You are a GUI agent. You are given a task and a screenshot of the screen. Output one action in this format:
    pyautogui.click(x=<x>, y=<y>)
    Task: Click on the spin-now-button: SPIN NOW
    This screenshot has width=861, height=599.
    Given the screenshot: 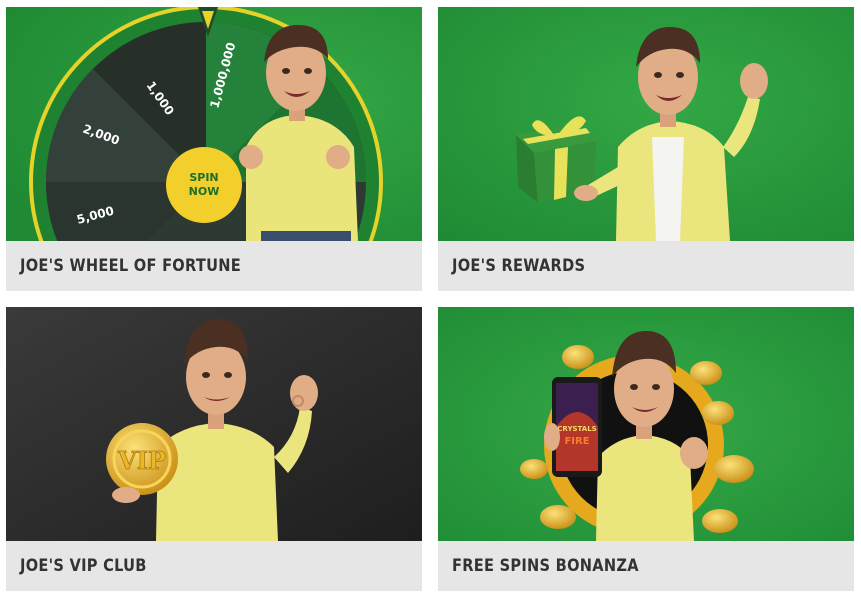 What is the action you would take?
    pyautogui.click(x=204, y=185)
    